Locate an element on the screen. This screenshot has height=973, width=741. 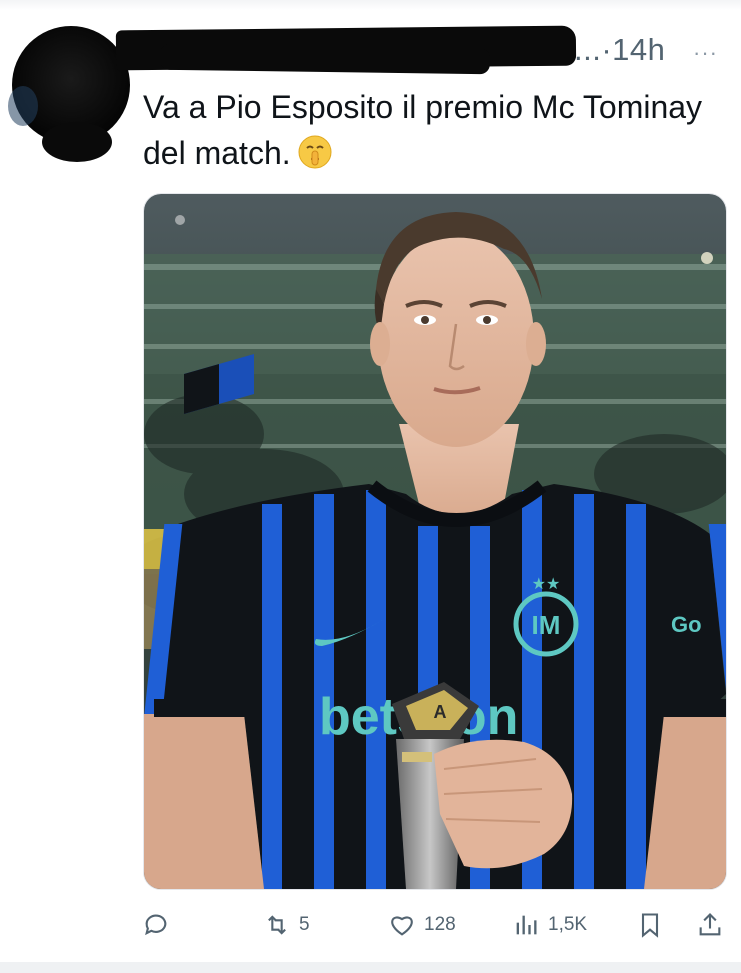
bookmark-icon is located at coordinates (650, 925).